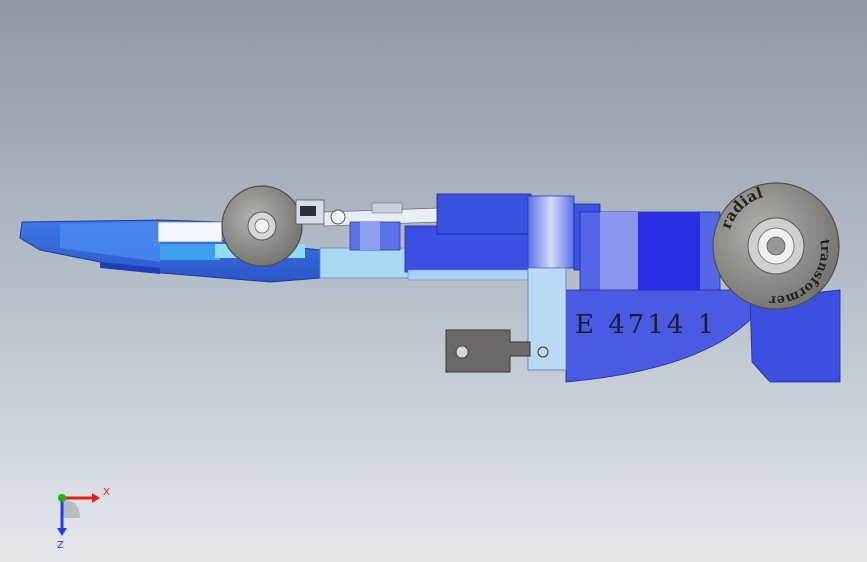 The width and height of the screenshot is (867, 562). I want to click on x-axis-label: X, so click(106, 492).